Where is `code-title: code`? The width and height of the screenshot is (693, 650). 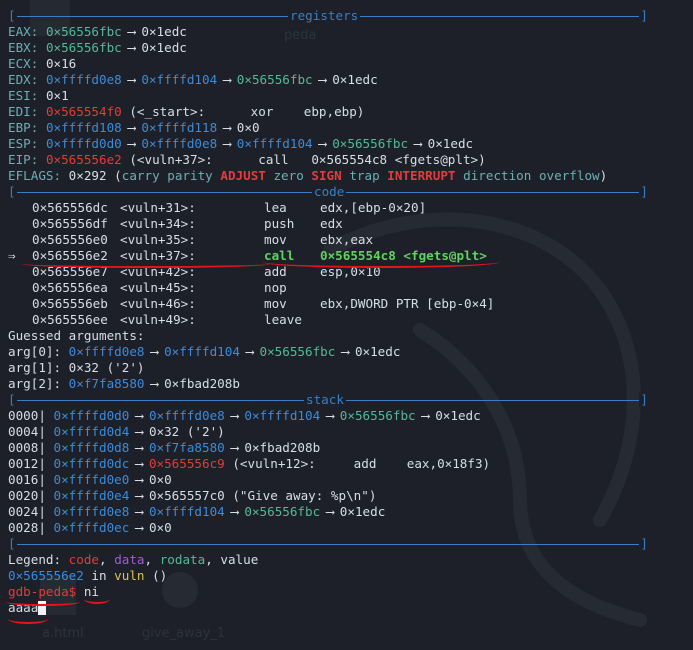 code-title: code is located at coordinates (329, 192).